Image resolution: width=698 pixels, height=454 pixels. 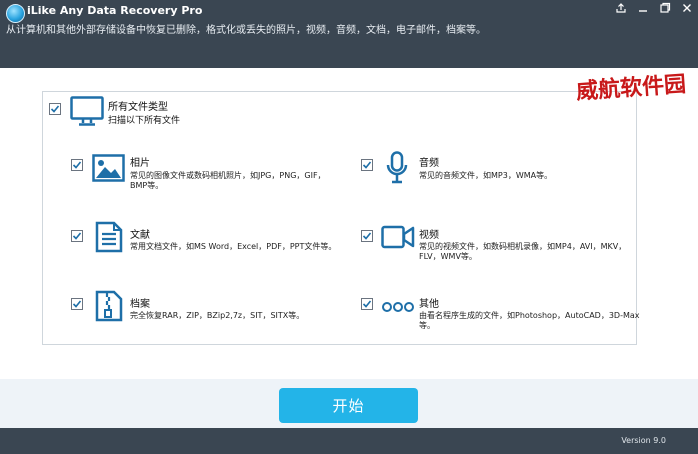 What do you see at coordinates (429, 235) in the screenshot?
I see `video-title: 视频` at bounding box center [429, 235].